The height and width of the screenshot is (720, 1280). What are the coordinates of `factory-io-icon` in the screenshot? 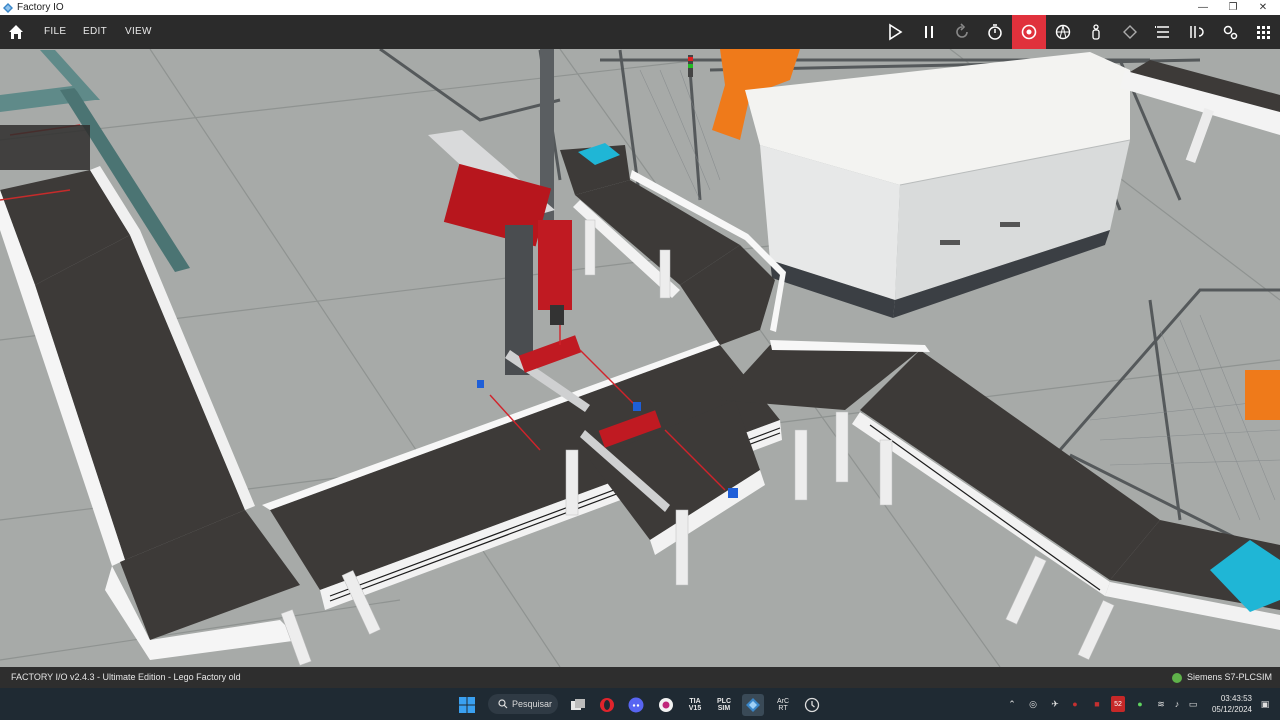 It's located at (753, 705).